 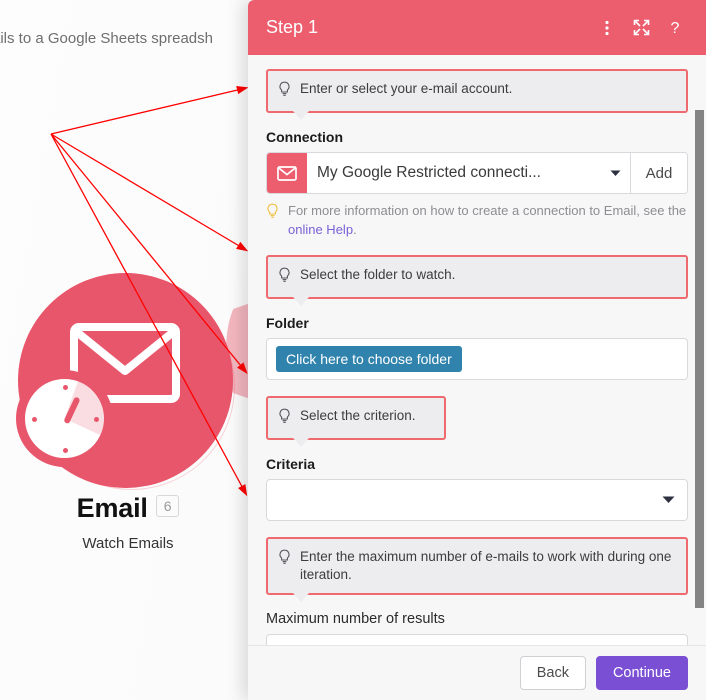 I want to click on hint-folder: Select the folder to watch., so click(x=477, y=280).